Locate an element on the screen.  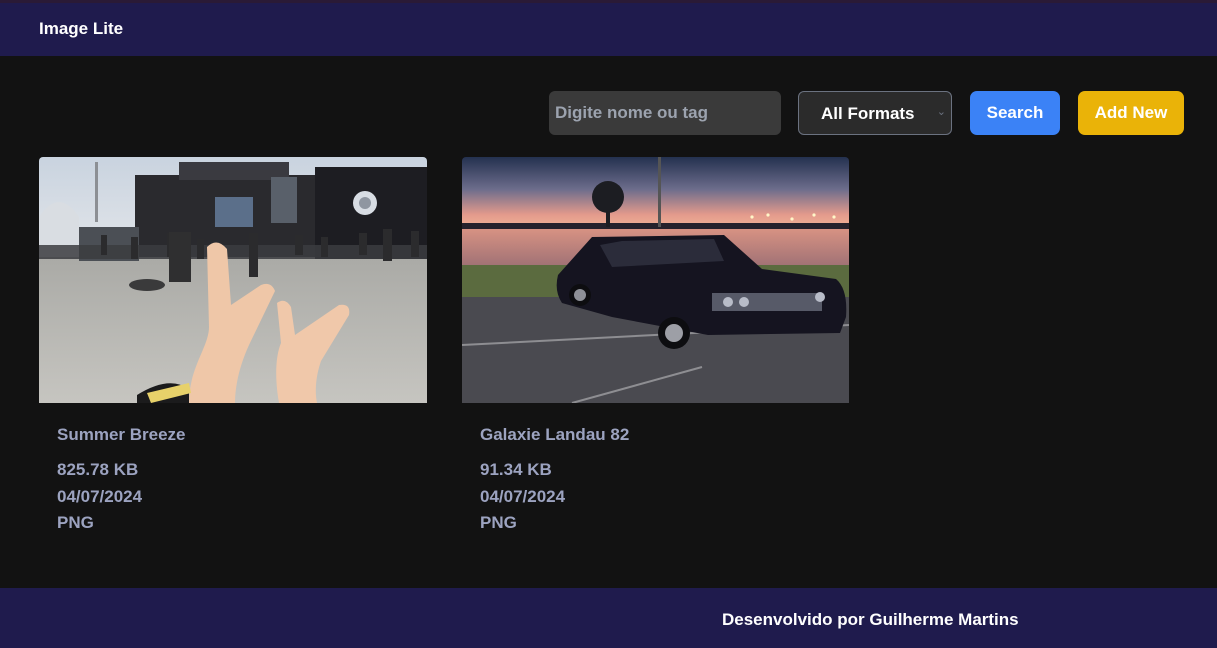
card-file-size: 825.78 KB is located at coordinates (98, 469).